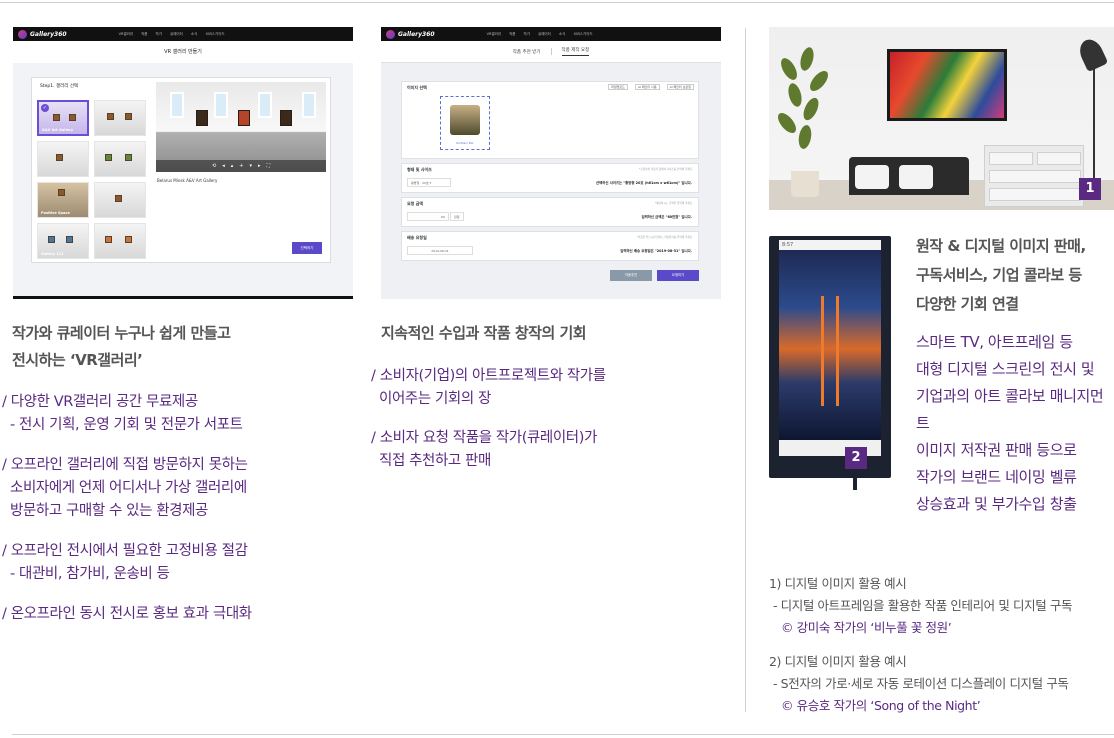  Describe the element at coordinates (223, 166) in the screenshot. I see `arrow-left-icon: ◂` at that location.